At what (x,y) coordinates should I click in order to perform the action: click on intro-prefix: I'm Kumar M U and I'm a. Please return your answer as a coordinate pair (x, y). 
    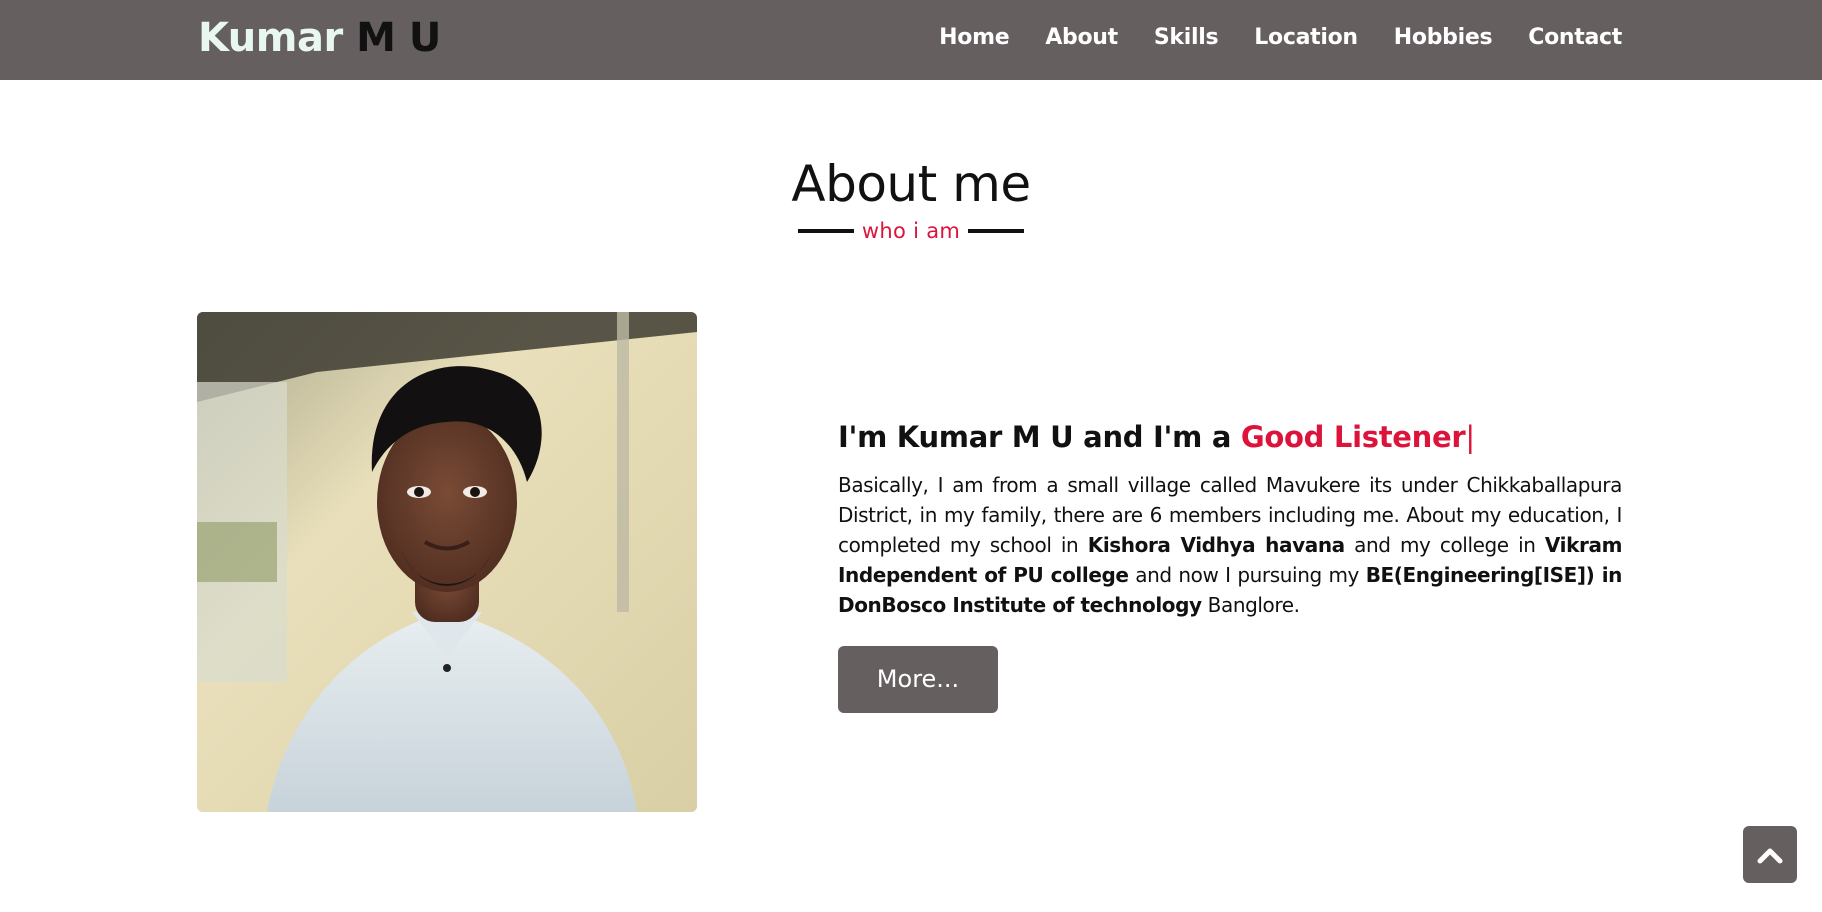
    Looking at the image, I should click on (1035, 437).